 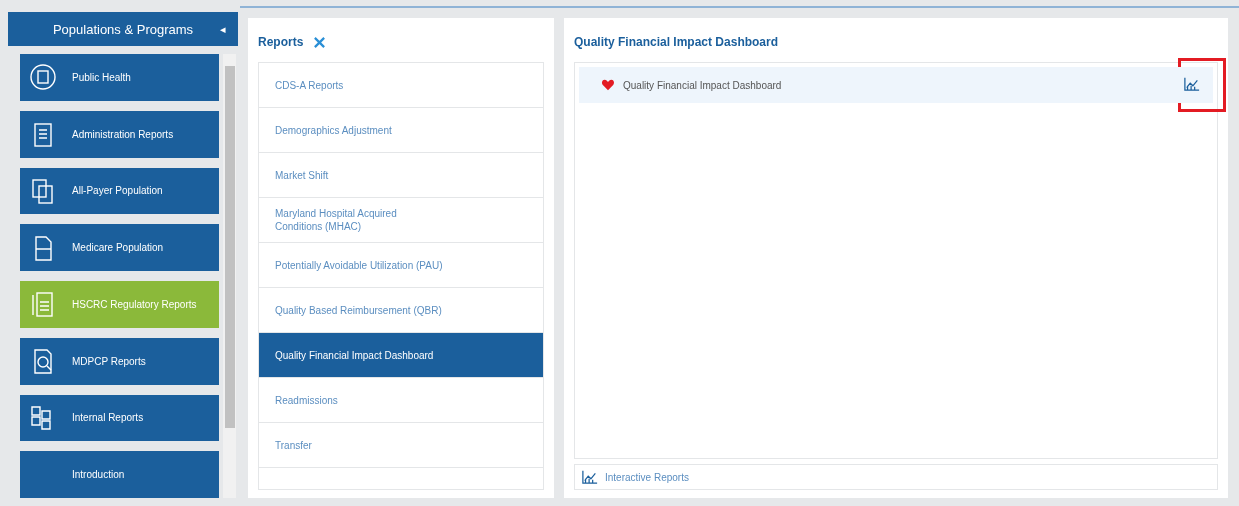 What do you see at coordinates (401, 355) in the screenshot?
I see `report-item: Quality Financial Impact Dashboard` at bounding box center [401, 355].